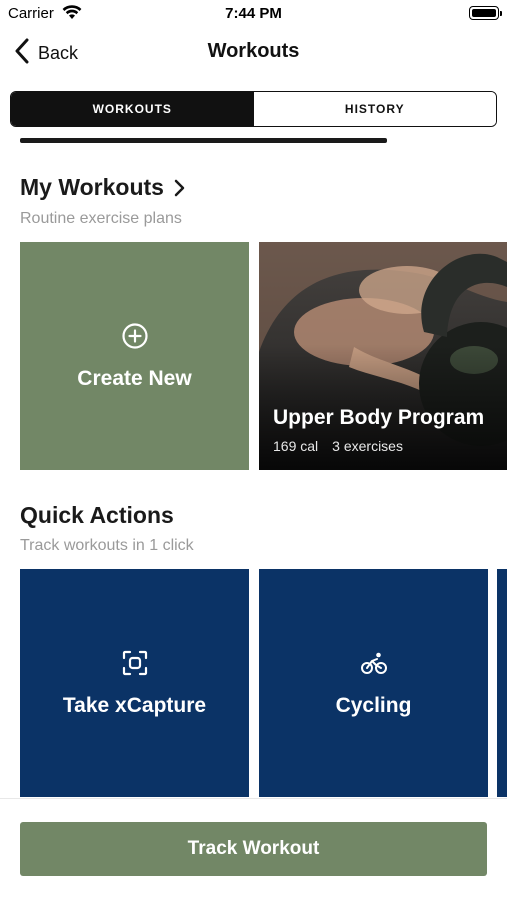  I want to click on battery-icon, so click(485, 13).